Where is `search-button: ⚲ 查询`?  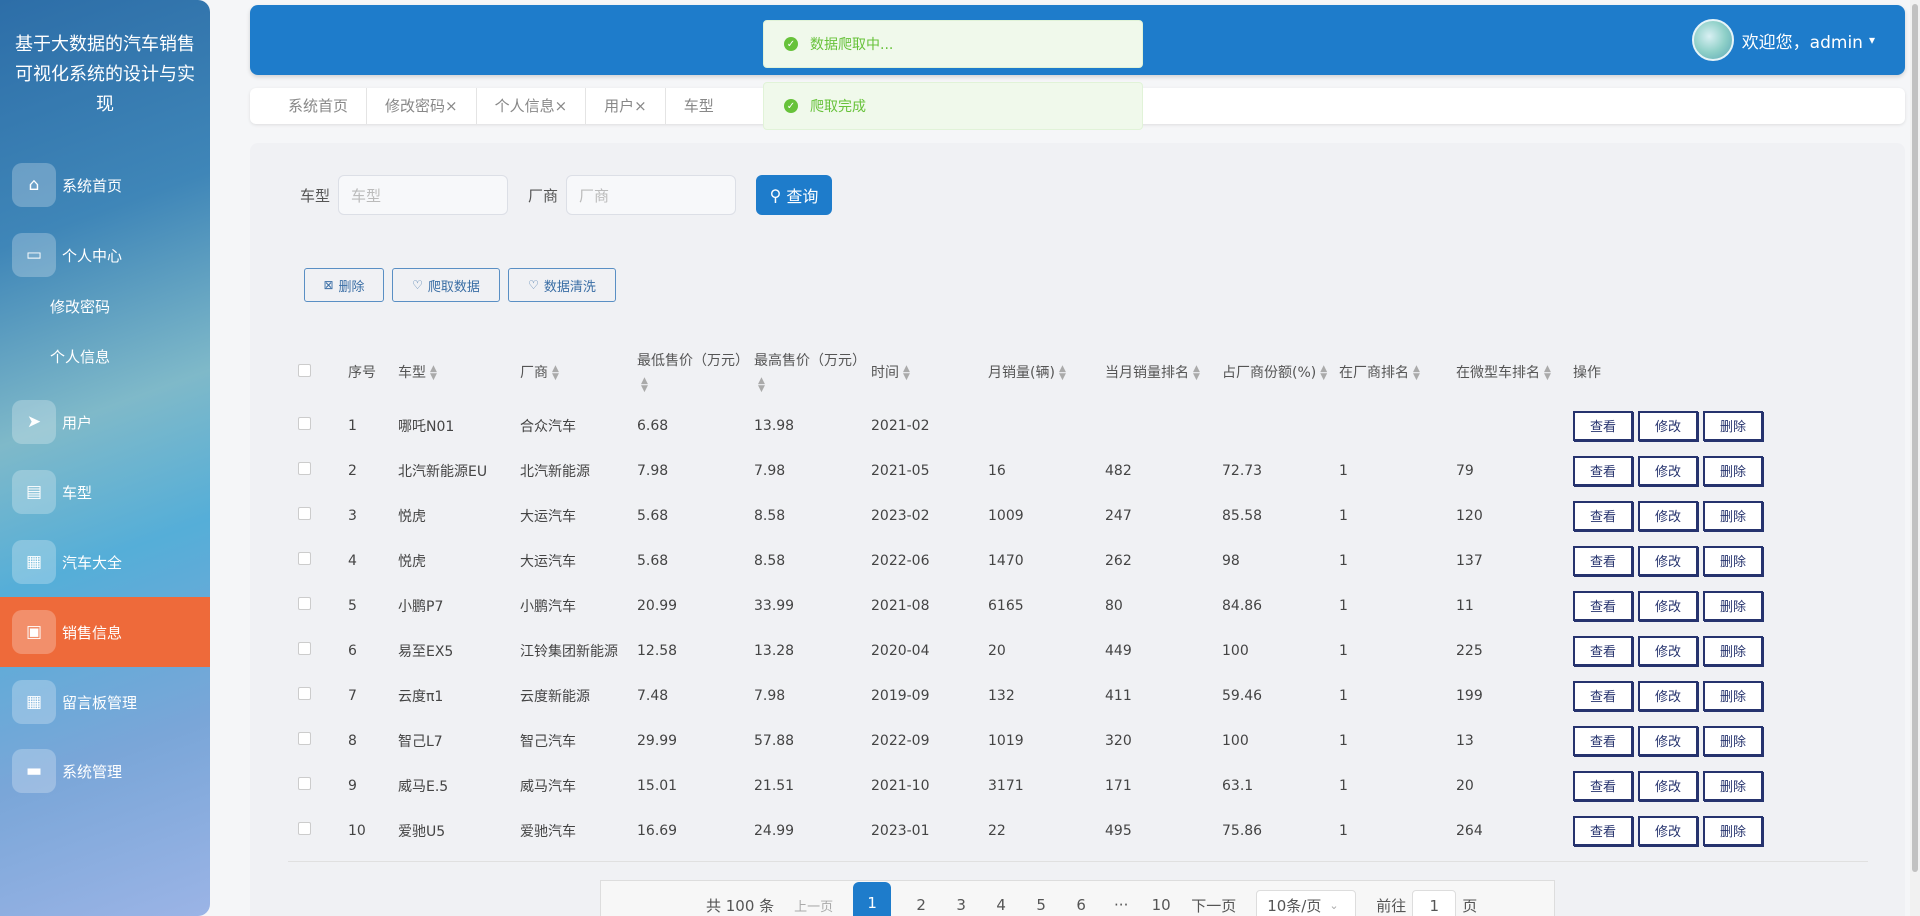
search-button: ⚲ 查询 is located at coordinates (794, 195).